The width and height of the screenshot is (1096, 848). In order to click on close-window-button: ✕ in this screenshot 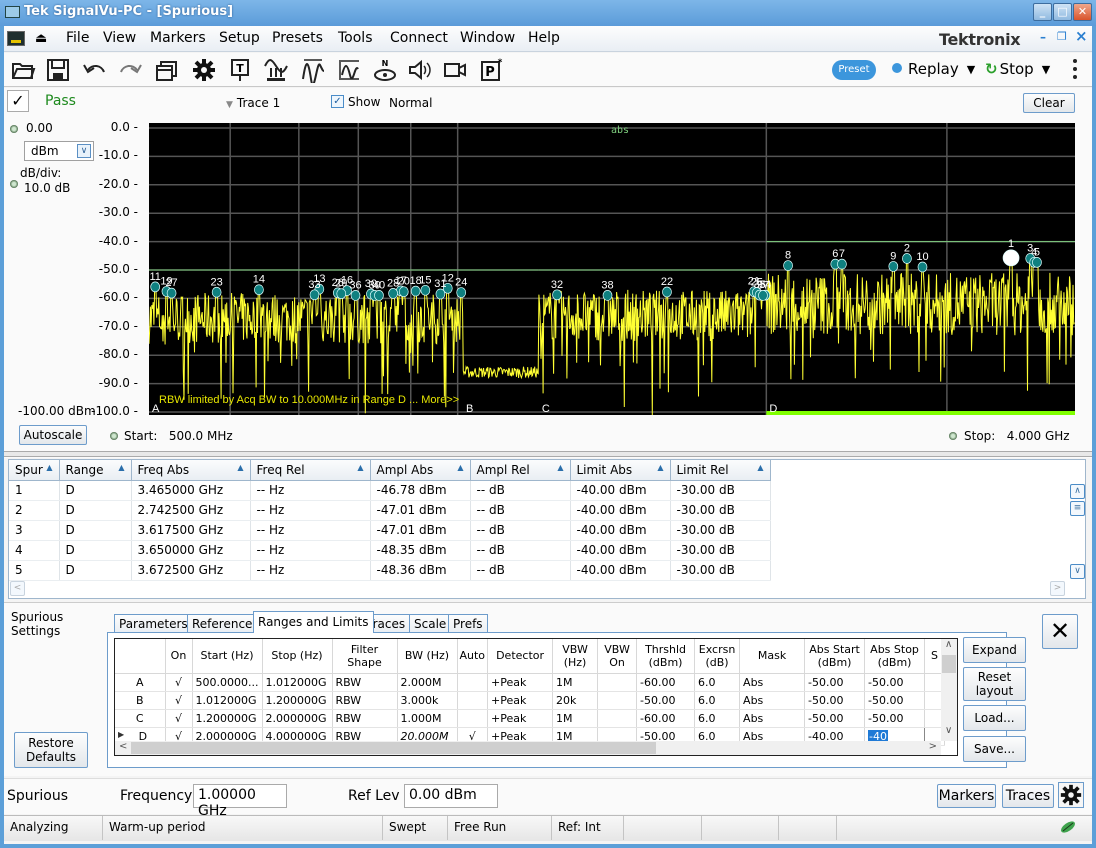, I will do `click(1082, 12)`.